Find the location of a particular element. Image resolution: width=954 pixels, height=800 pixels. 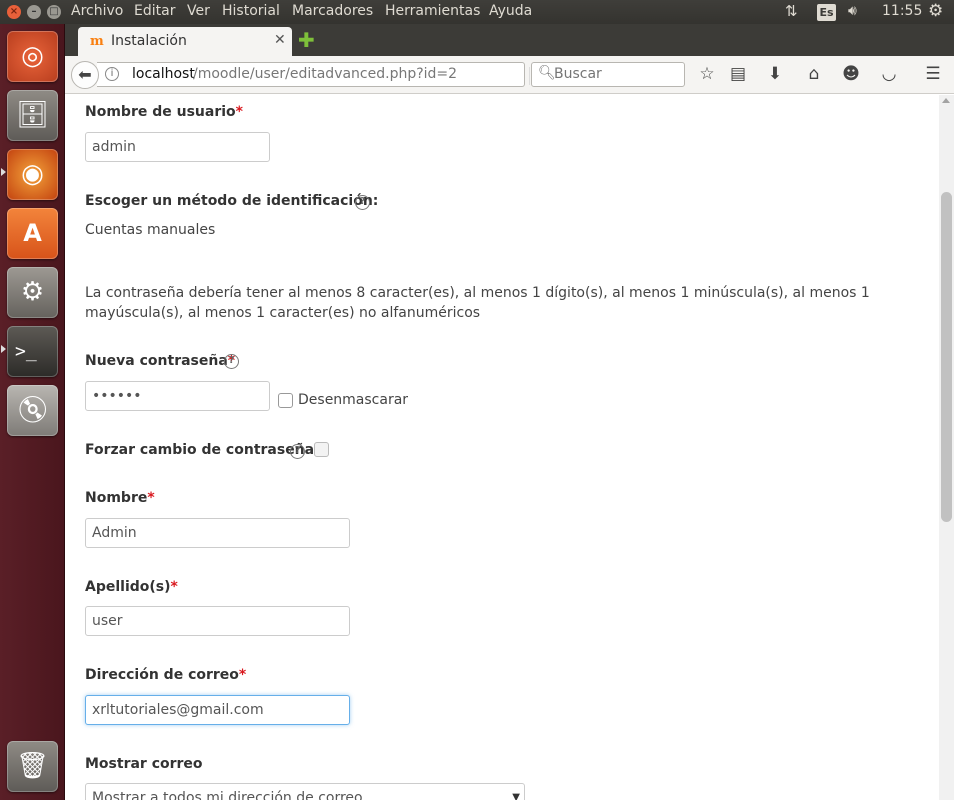

home-icon: ⌂ is located at coordinates (814, 74).